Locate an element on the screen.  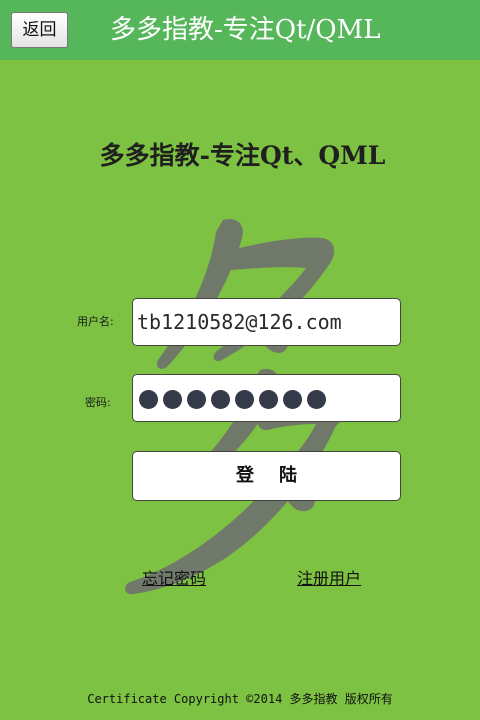
password-field is located at coordinates (266, 398).